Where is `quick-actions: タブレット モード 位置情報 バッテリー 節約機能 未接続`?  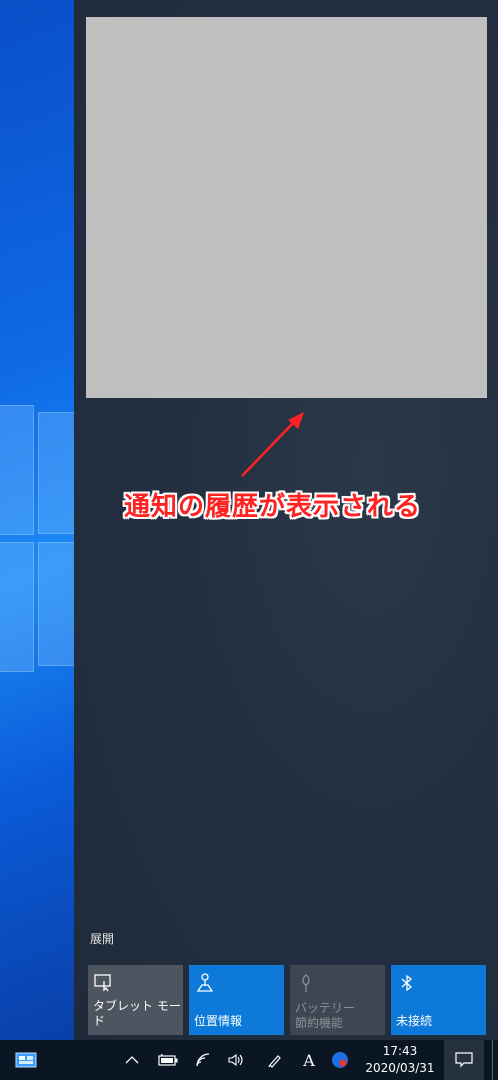
quick-actions: タブレット モード 位置情報 バッテリー 節約機能 未接続 is located at coordinates (287, 1000).